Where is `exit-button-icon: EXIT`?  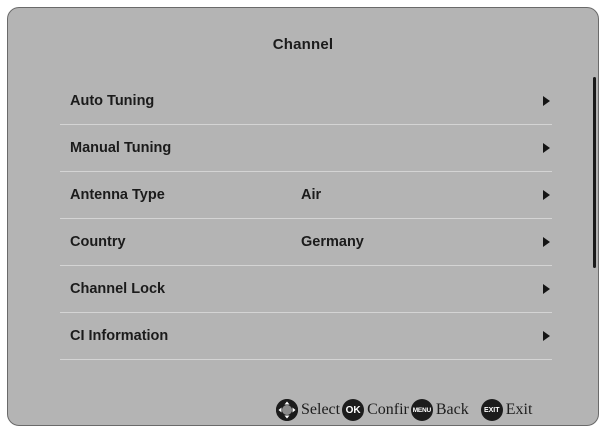 exit-button-icon: EXIT is located at coordinates (491, 410).